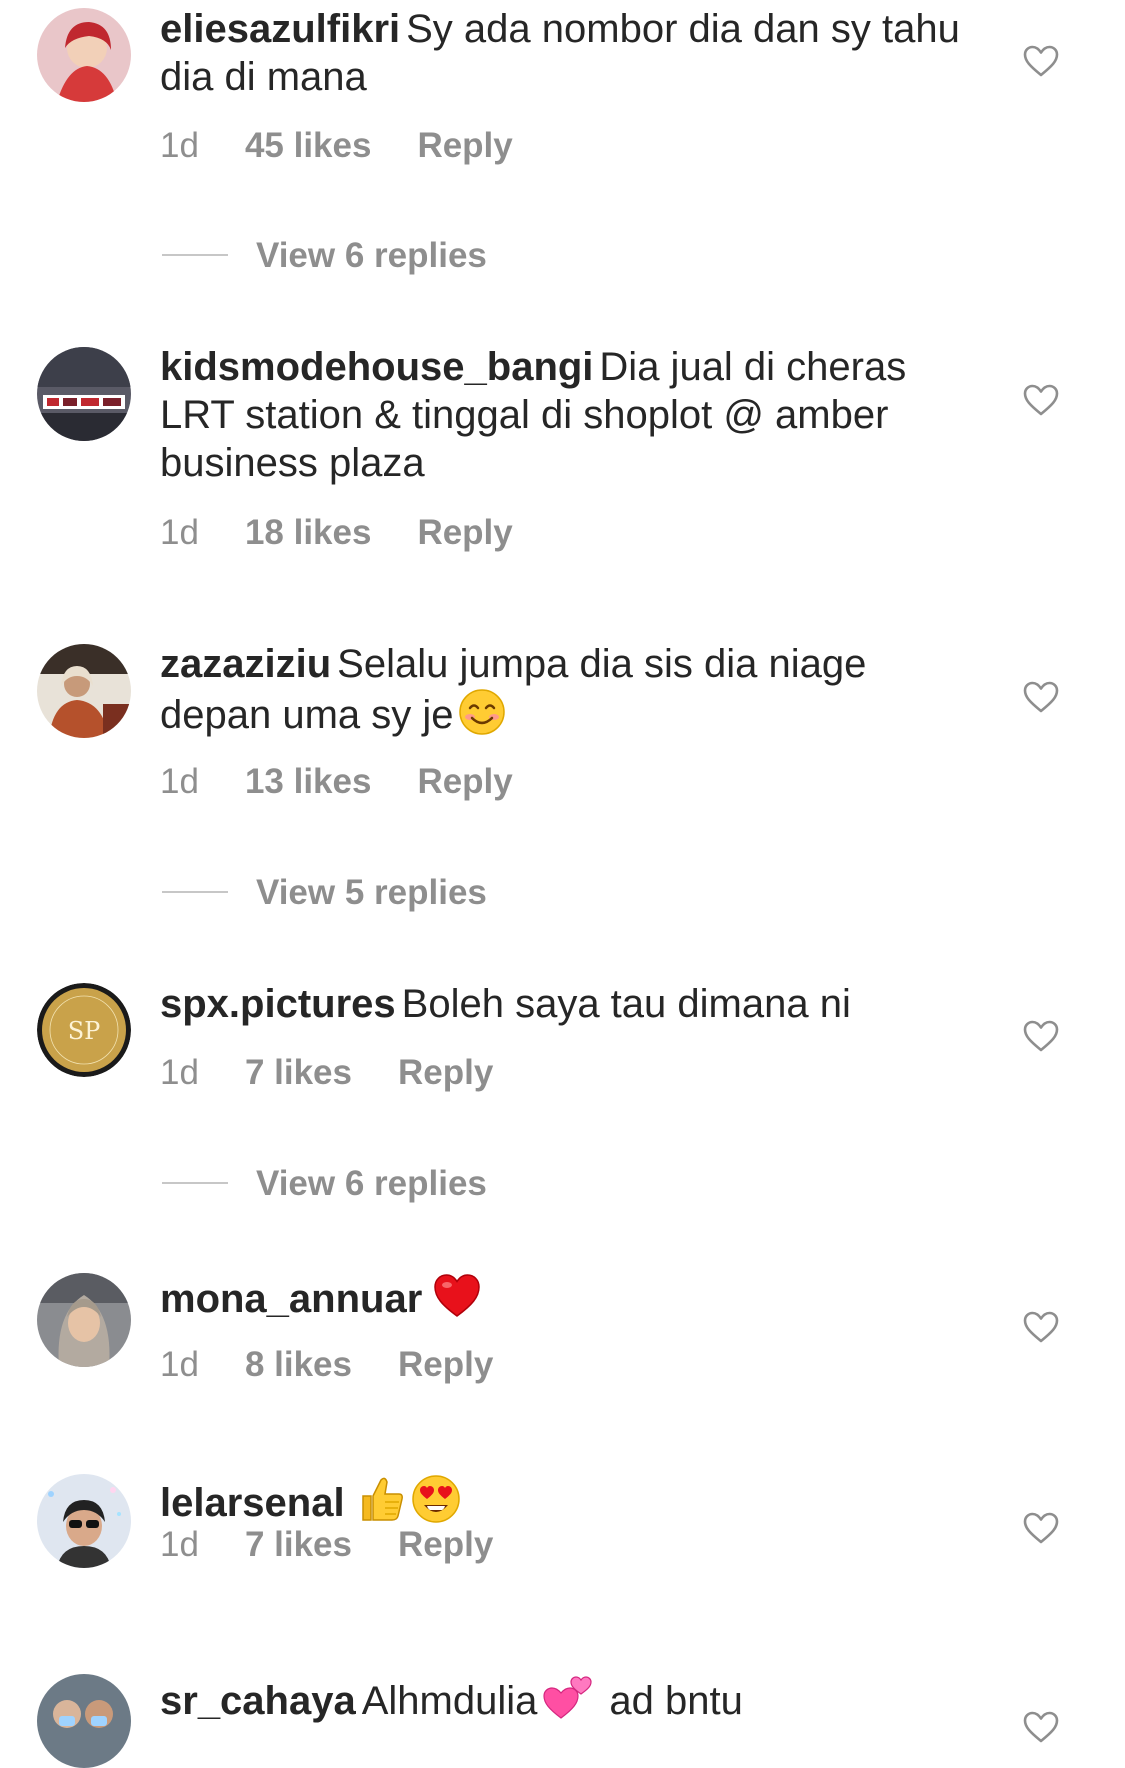 This screenshot has height=1768, width=1125. What do you see at coordinates (308, 781) in the screenshot?
I see `likes-count: 13 likes` at bounding box center [308, 781].